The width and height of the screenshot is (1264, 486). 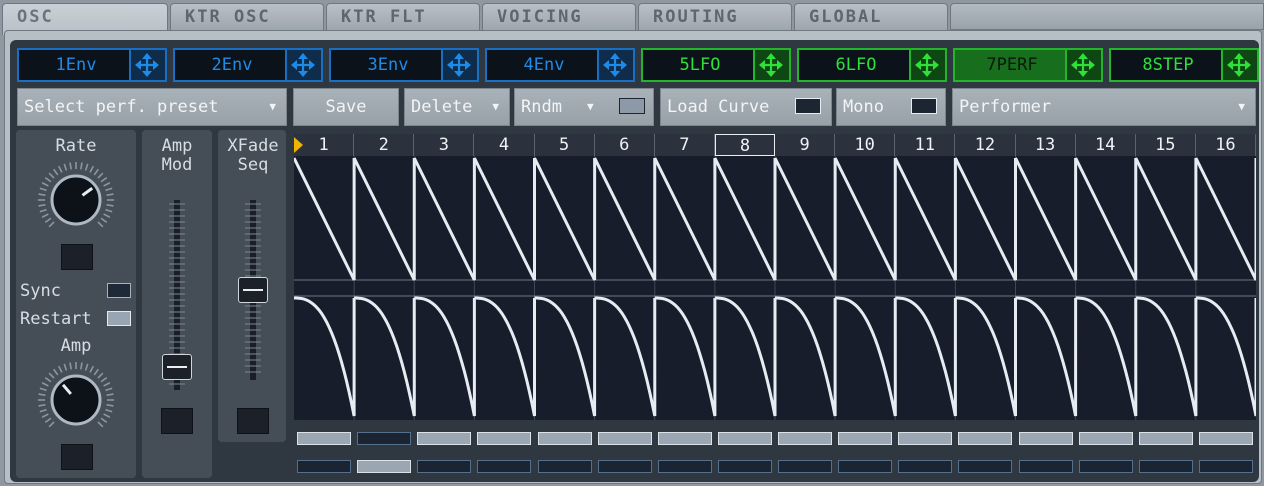 I want to click on amp-mod-slider, so click(x=177, y=295).